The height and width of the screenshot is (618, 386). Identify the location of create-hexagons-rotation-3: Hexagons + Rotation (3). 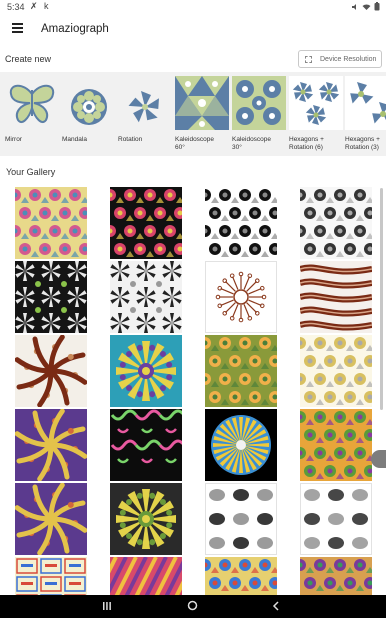
(365, 114).